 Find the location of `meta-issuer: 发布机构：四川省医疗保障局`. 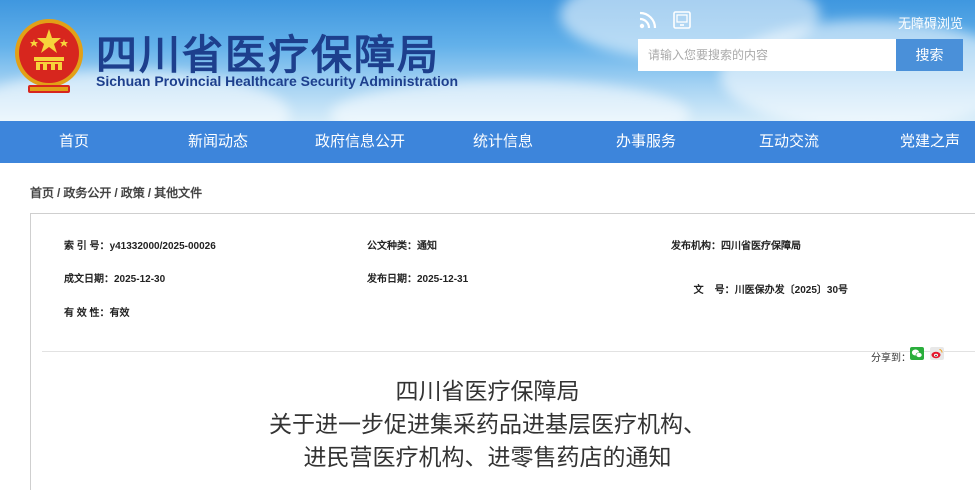

meta-issuer: 发布机构：四川省医疗保障局 is located at coordinates (736, 244).